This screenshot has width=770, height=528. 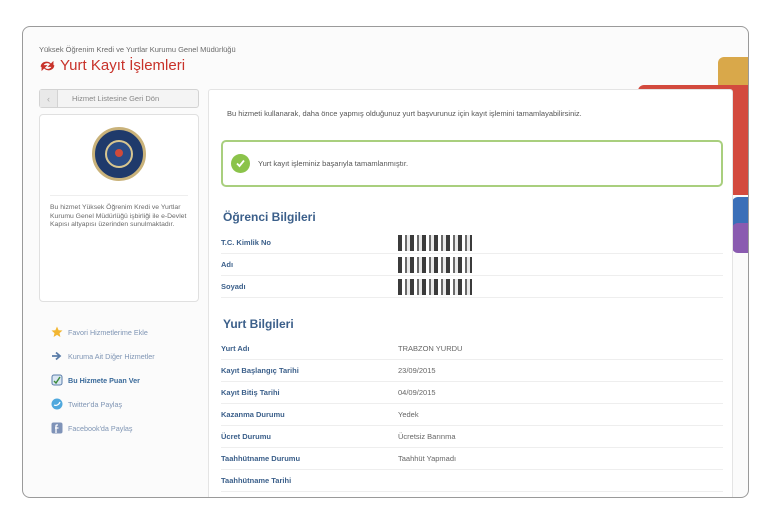 What do you see at coordinates (427, 458) in the screenshot?
I see `field-value: Taahhüt Yapmadı` at bounding box center [427, 458].